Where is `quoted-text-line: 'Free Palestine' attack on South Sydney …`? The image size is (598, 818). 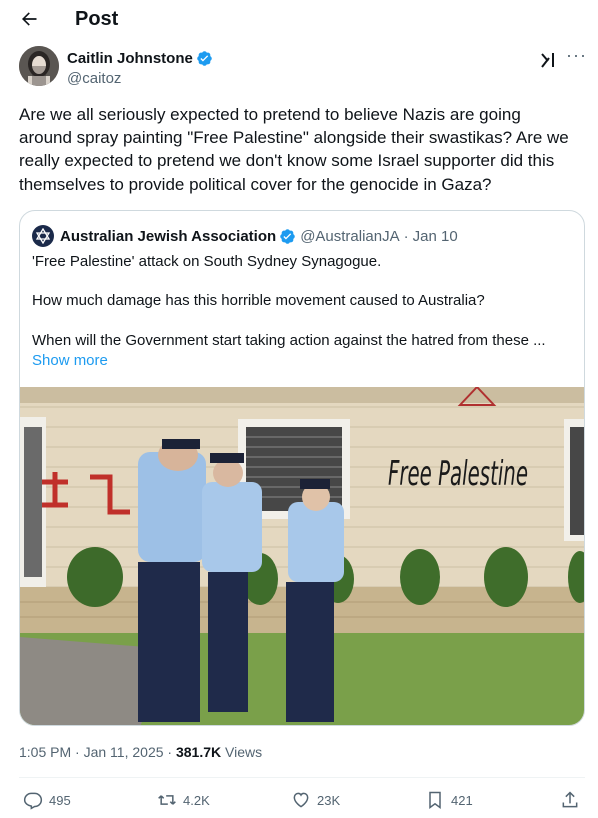 quoted-text-line: 'Free Palestine' attack on South Sydney … is located at coordinates (207, 261).